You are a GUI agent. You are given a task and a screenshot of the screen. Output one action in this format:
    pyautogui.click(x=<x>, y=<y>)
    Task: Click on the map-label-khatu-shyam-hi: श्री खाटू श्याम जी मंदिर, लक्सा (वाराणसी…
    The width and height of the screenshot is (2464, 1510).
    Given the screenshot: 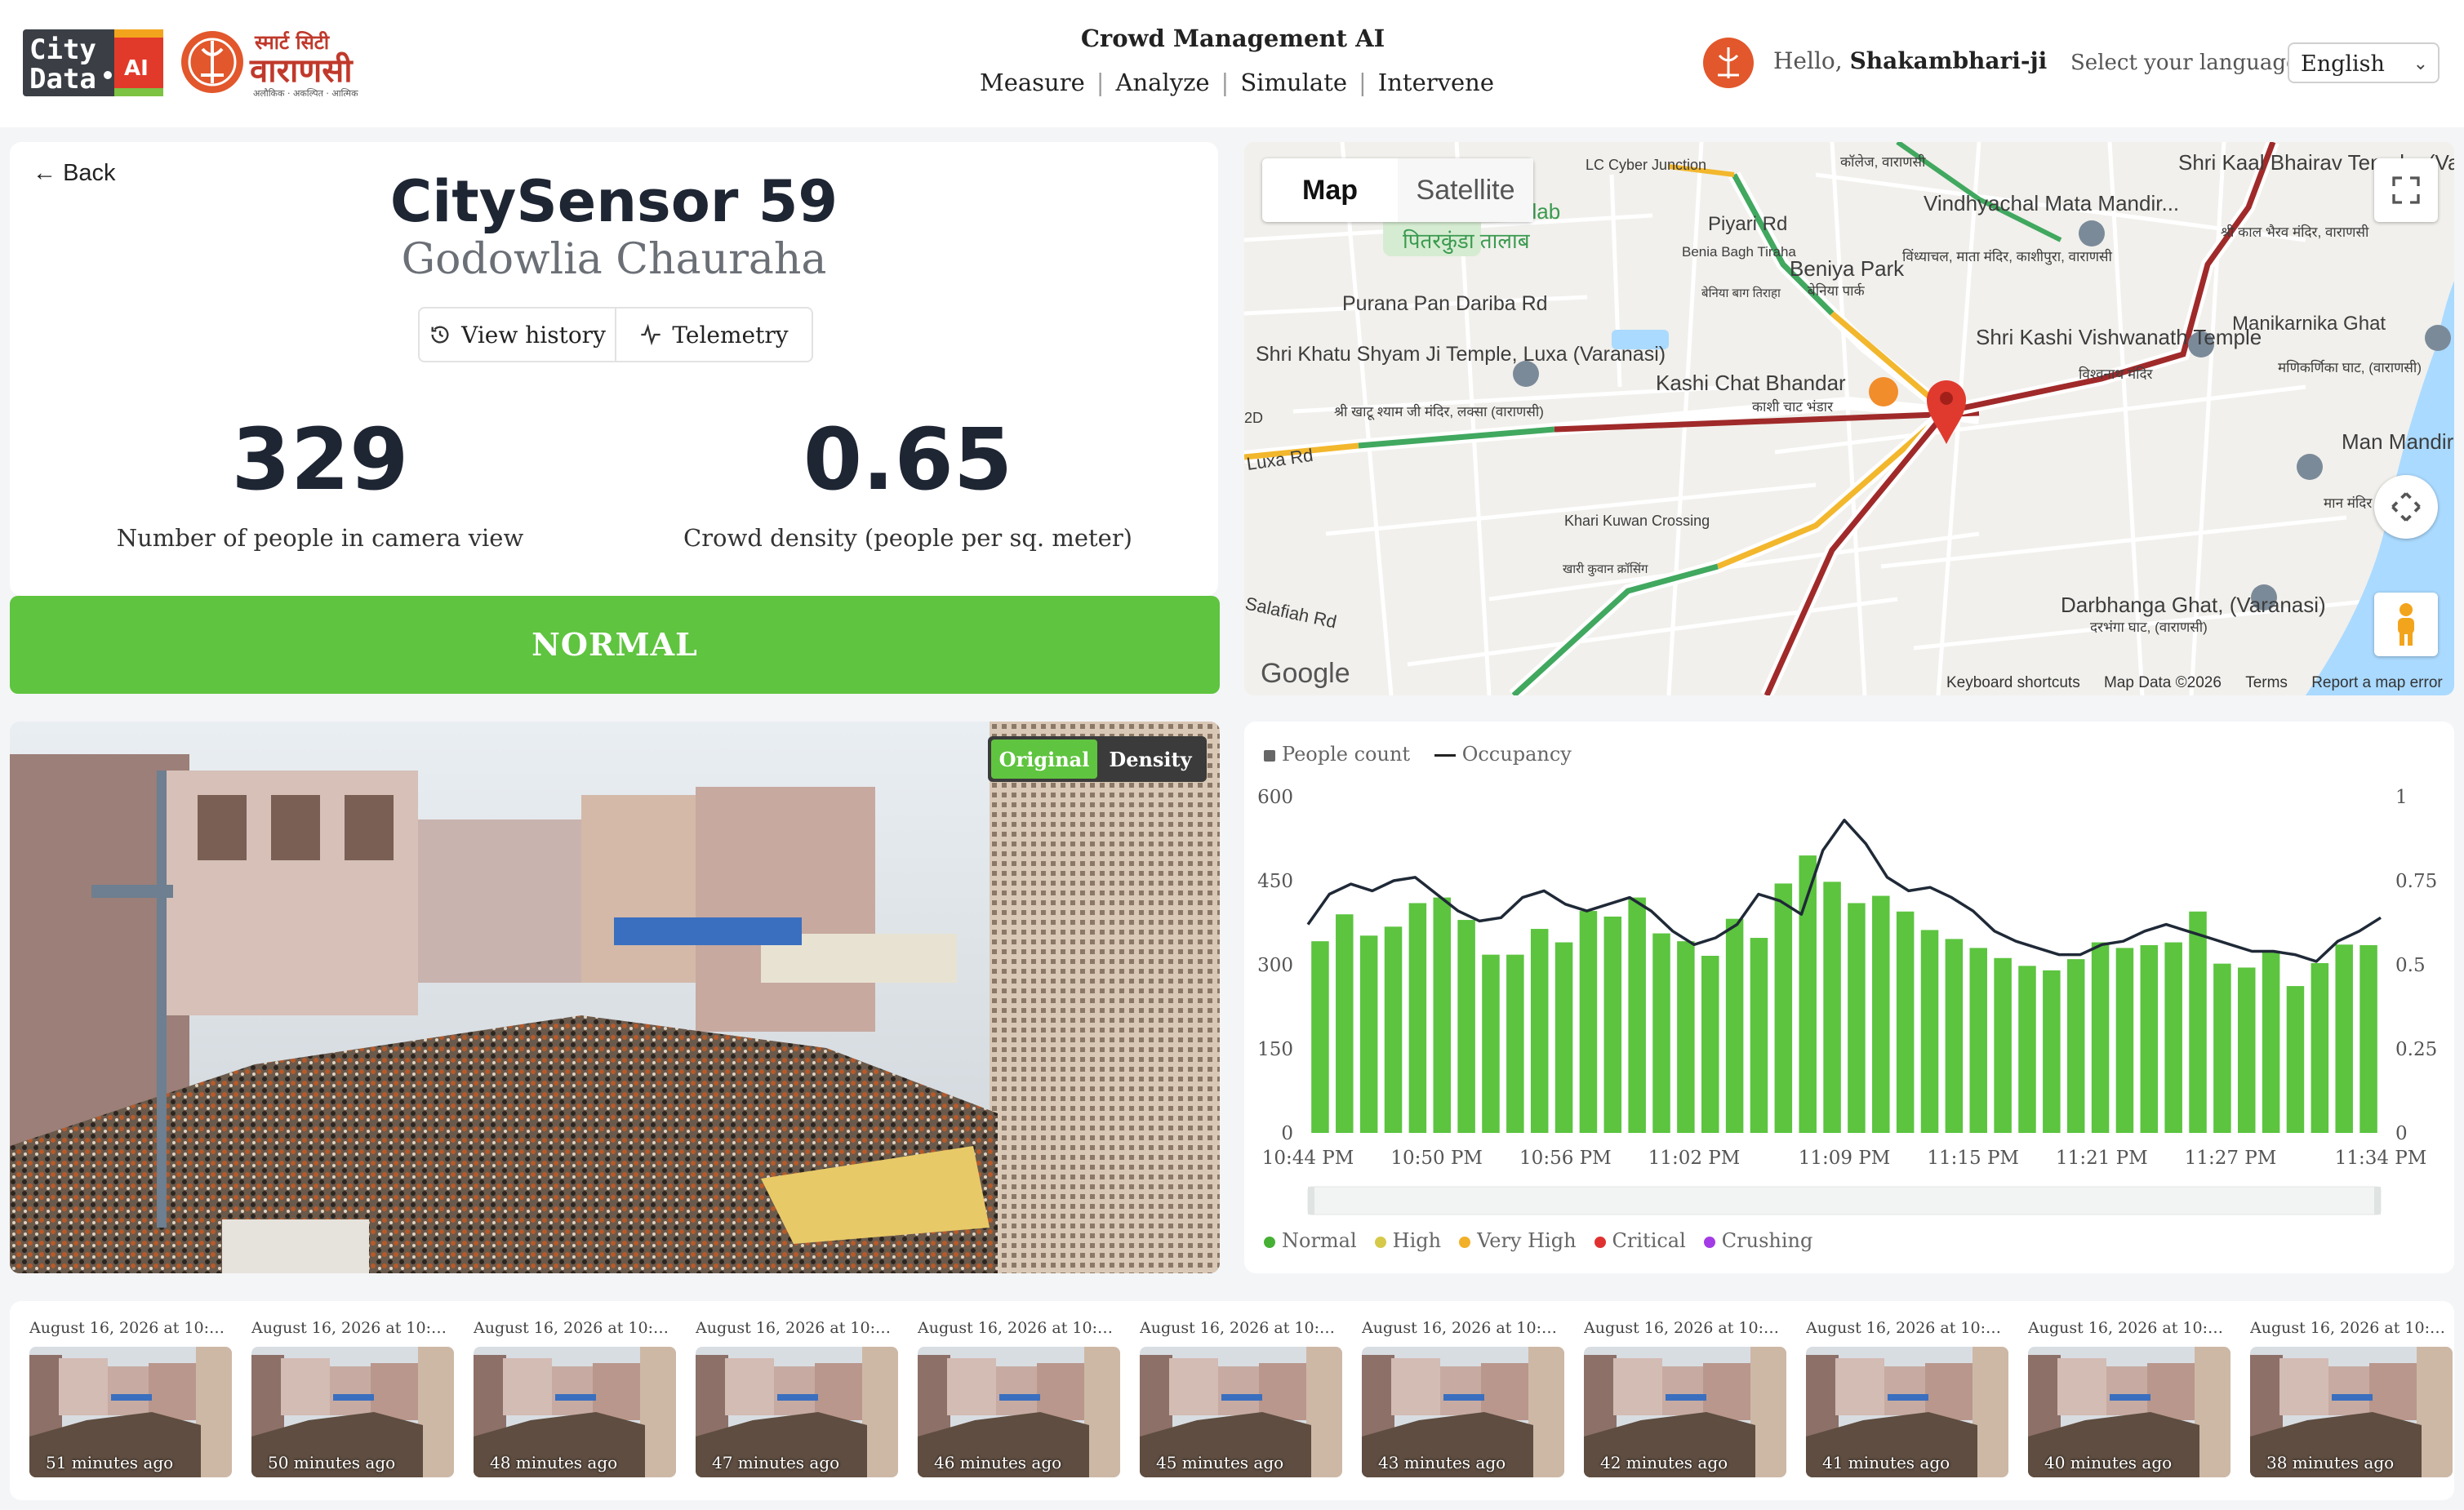 What is the action you would take?
    pyautogui.click(x=1439, y=411)
    